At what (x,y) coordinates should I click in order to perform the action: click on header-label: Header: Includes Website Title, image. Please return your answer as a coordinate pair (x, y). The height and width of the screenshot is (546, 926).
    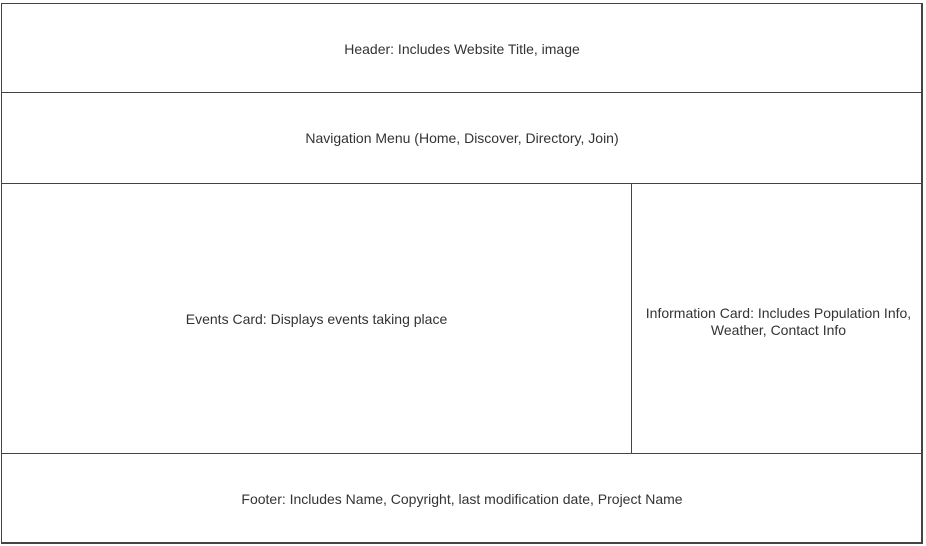
    Looking at the image, I should click on (462, 48).